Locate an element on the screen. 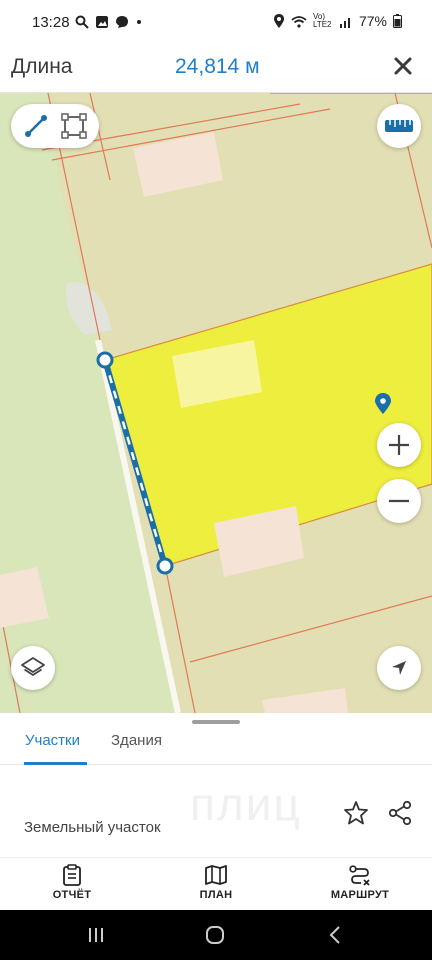 This screenshot has width=432, height=960. navigation-arrow-icon is located at coordinates (399, 668).